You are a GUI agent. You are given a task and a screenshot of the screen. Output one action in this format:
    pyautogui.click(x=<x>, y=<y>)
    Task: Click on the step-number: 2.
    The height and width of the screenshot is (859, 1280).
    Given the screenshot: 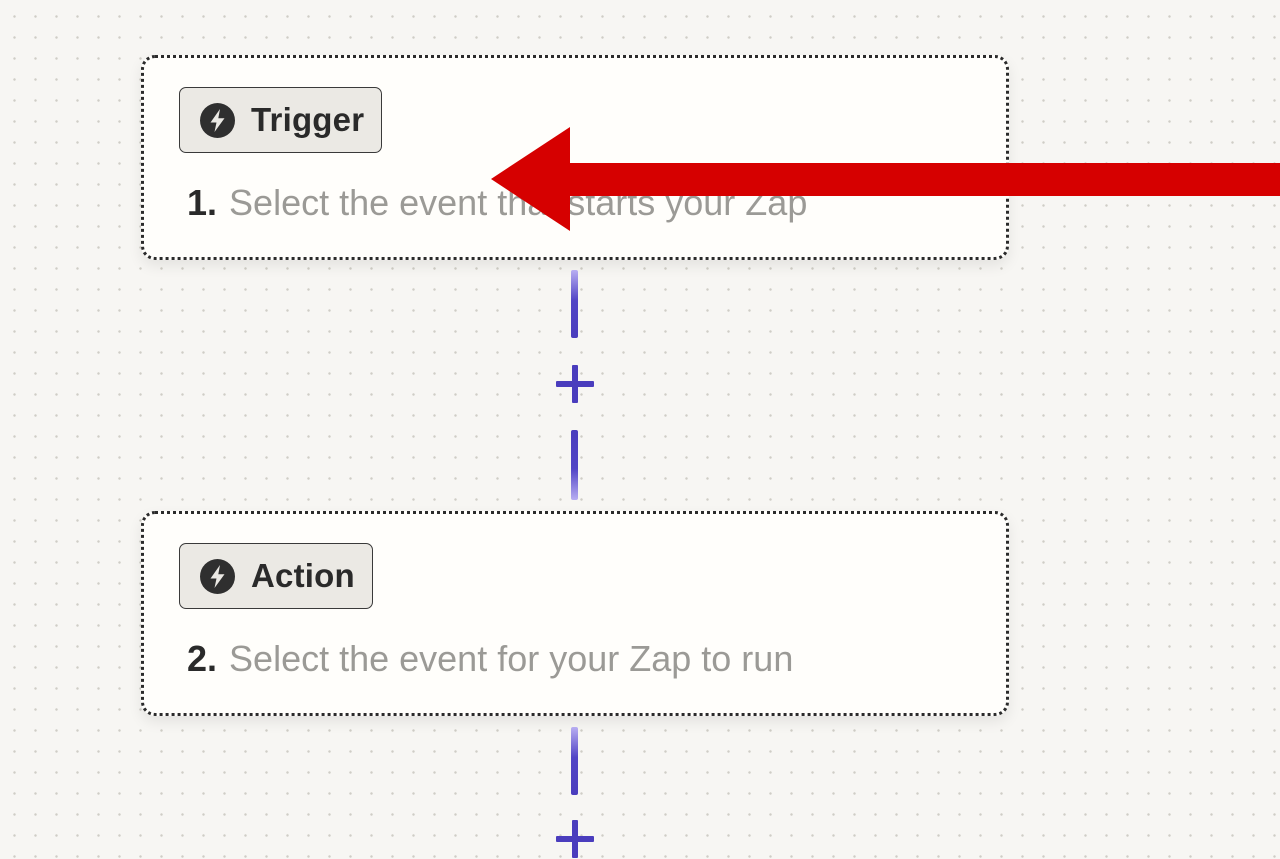 What is the action you would take?
    pyautogui.click(x=202, y=658)
    